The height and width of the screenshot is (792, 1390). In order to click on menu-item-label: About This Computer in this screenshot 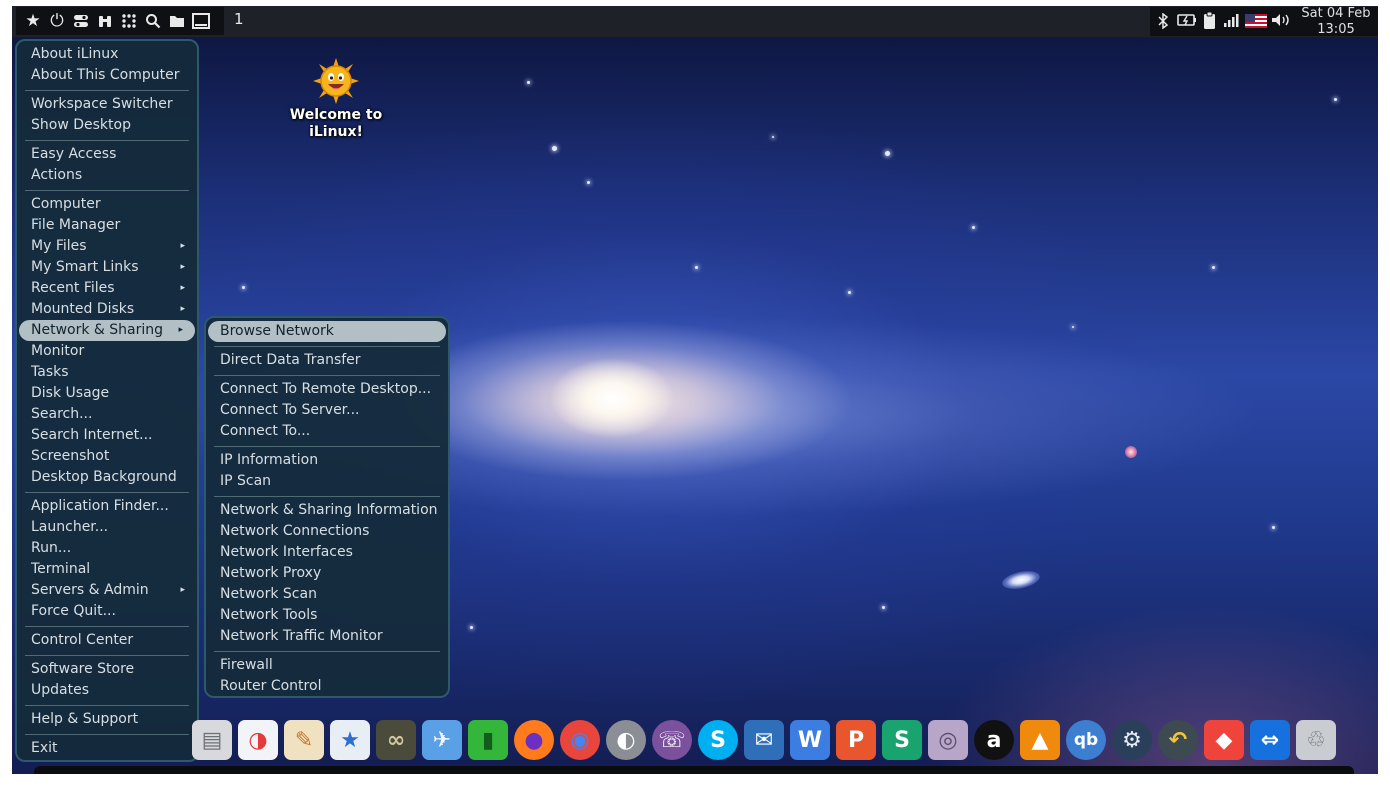, I will do `click(105, 75)`.